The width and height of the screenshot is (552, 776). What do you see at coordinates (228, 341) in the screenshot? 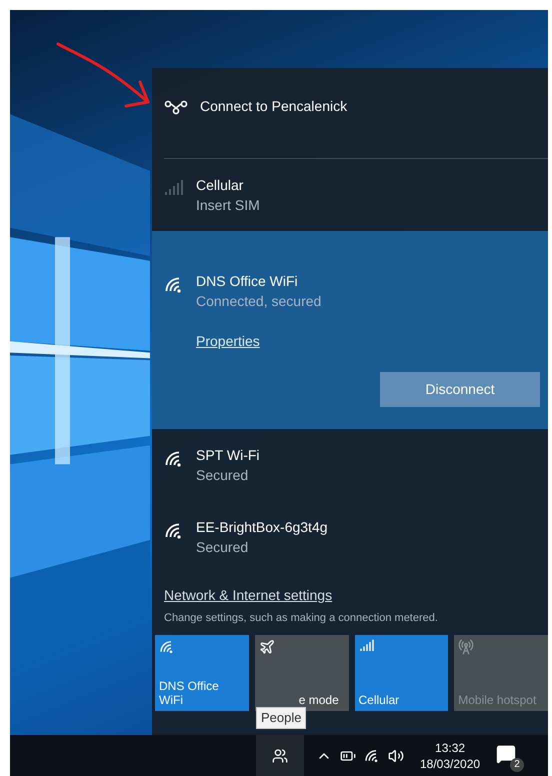
I see `properties-link: Properties` at bounding box center [228, 341].